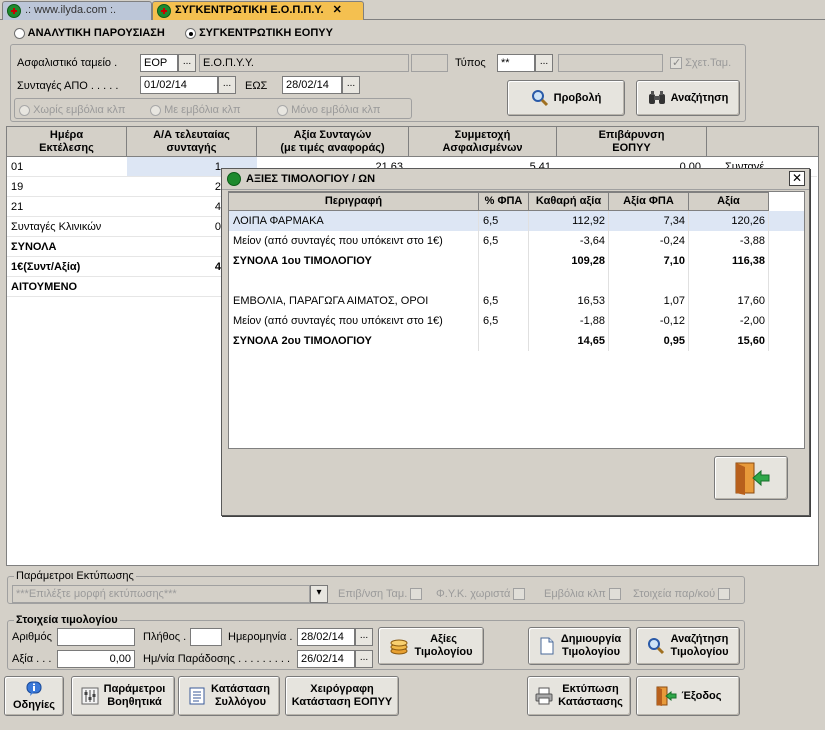 This screenshot has width=825, height=730. Describe the element at coordinates (89, 33) in the screenshot. I see `view-mode-analytic: ΑΝΑΛΥΤΙΚΗ ΠΑΡΟΥΣΙΑΣΗ` at that location.